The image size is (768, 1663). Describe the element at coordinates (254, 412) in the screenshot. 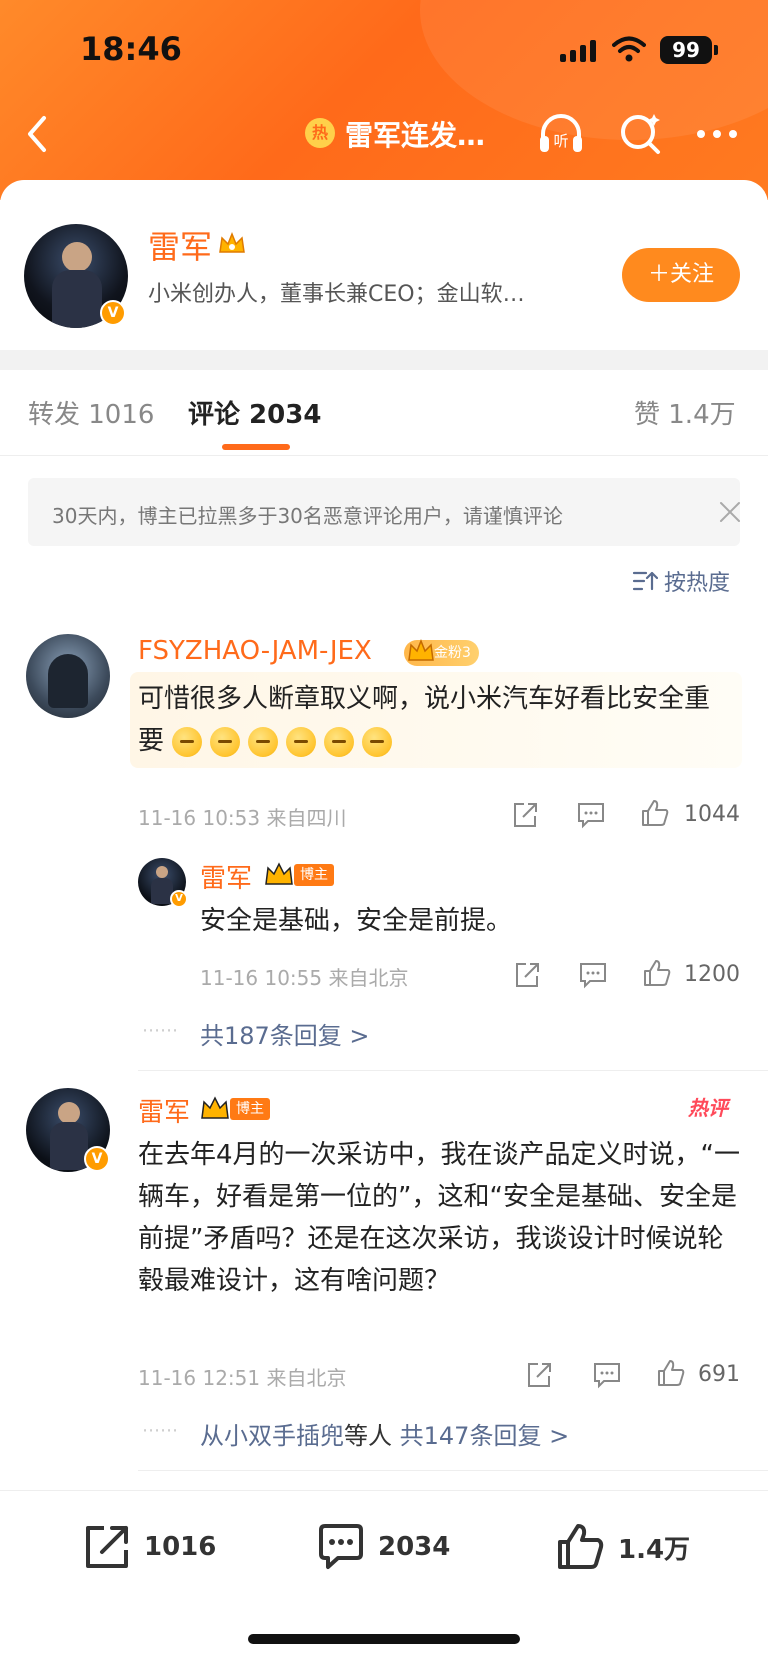

I see `tab-comments: 评论 2034` at that location.